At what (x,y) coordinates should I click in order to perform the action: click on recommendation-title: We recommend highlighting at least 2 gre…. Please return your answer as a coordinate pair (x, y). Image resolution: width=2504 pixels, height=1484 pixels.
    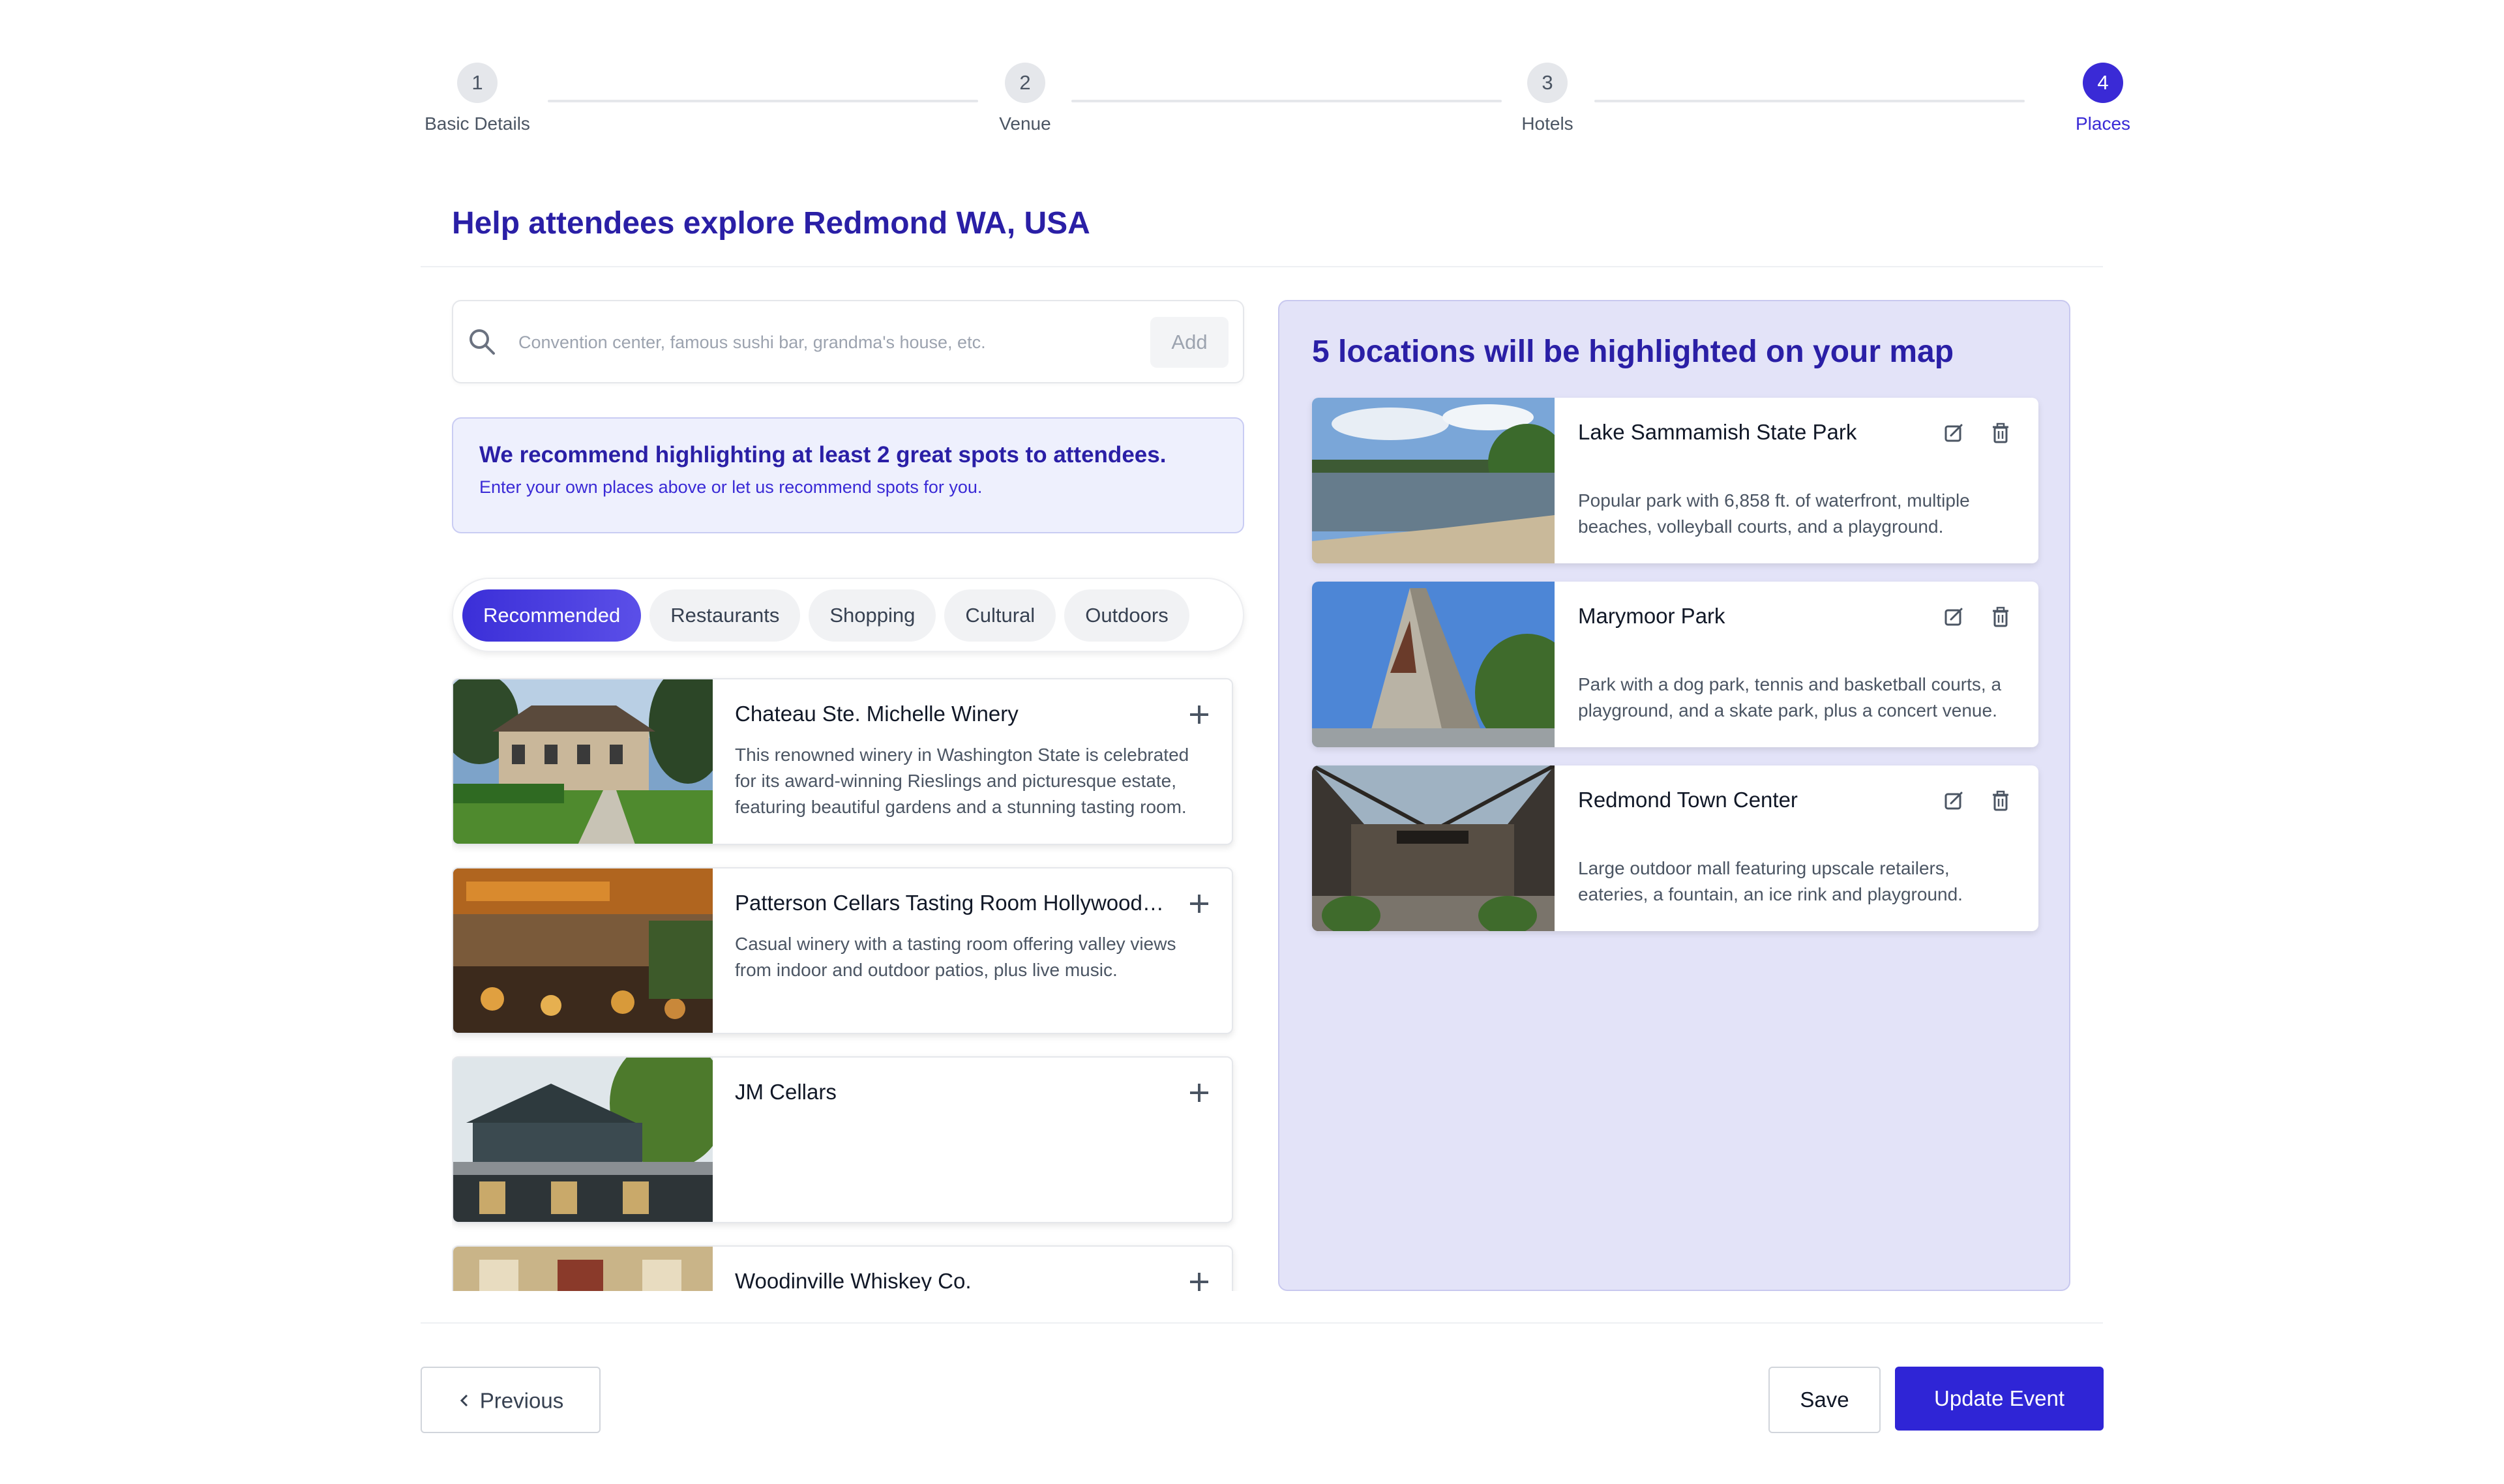
    Looking at the image, I should click on (823, 454).